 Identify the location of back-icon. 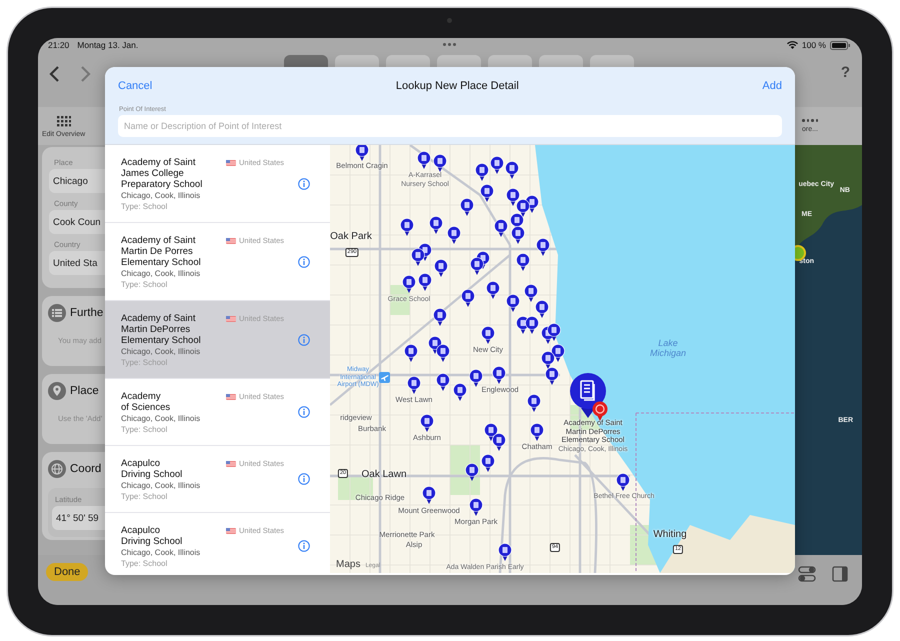
(54, 74).